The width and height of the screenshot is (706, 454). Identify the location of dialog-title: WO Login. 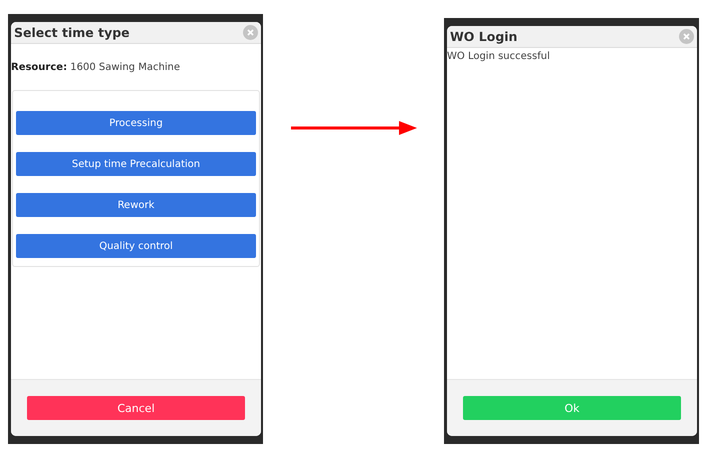
(484, 36).